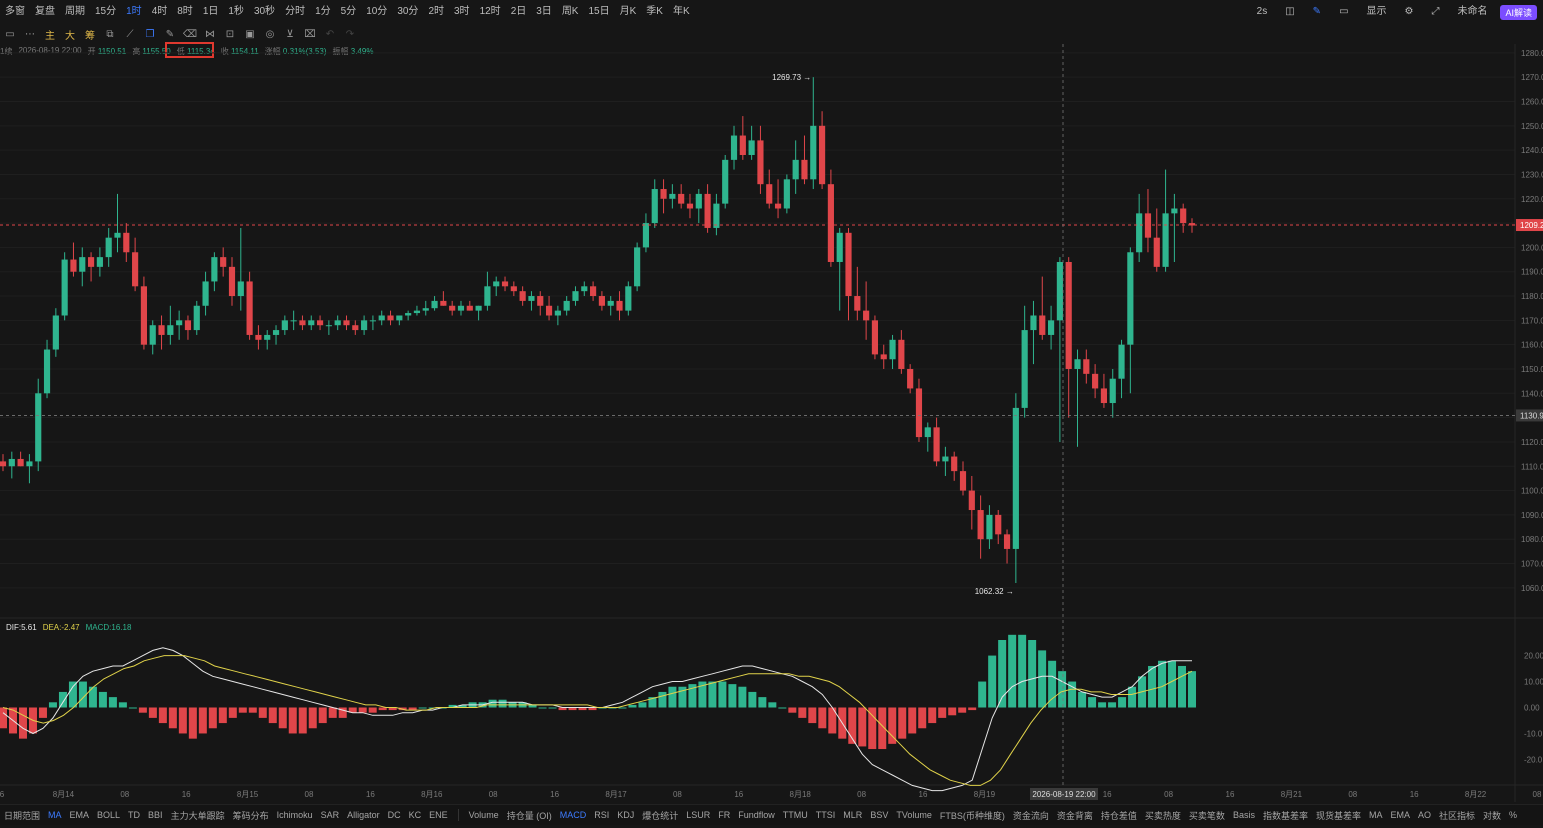  What do you see at coordinates (108, 815) in the screenshot?
I see `main-indicator-3: BOLL` at bounding box center [108, 815].